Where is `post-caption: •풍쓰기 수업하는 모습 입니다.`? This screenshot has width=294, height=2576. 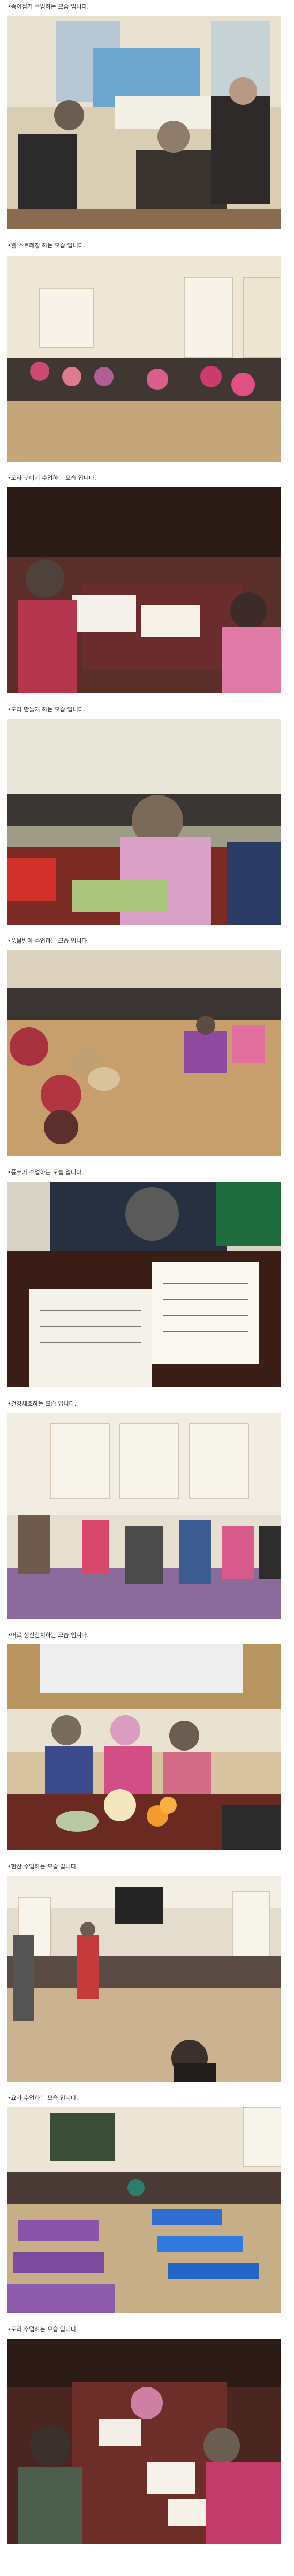
post-caption: •풍쓰기 수업하는 모습 입니다. is located at coordinates (45, 1172).